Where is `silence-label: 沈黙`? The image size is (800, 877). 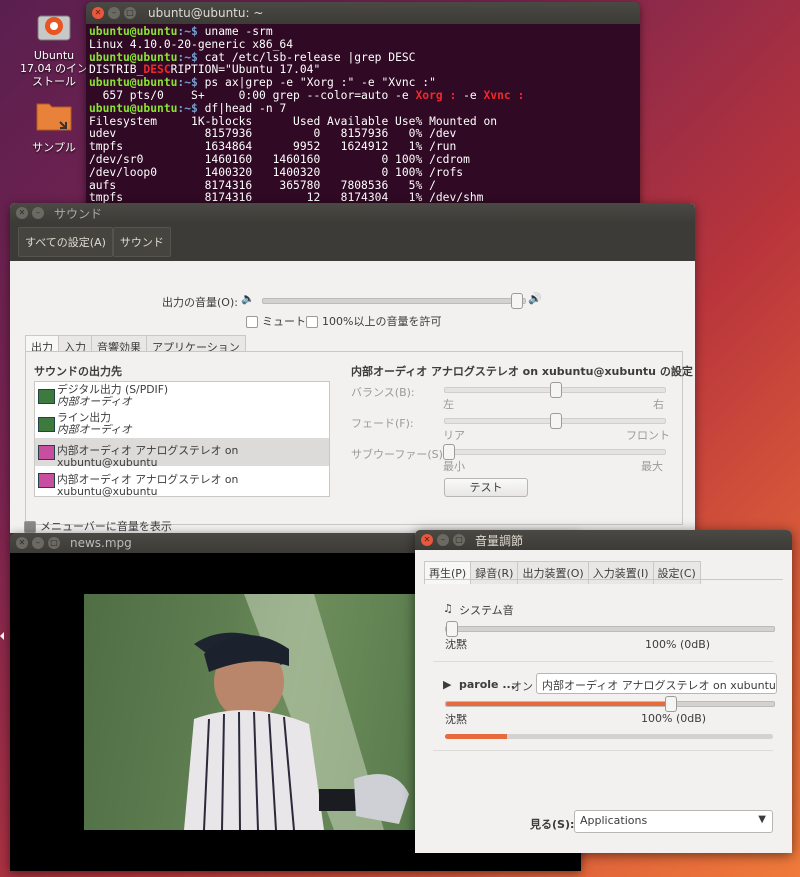 silence-label: 沈黙 is located at coordinates (456, 644).